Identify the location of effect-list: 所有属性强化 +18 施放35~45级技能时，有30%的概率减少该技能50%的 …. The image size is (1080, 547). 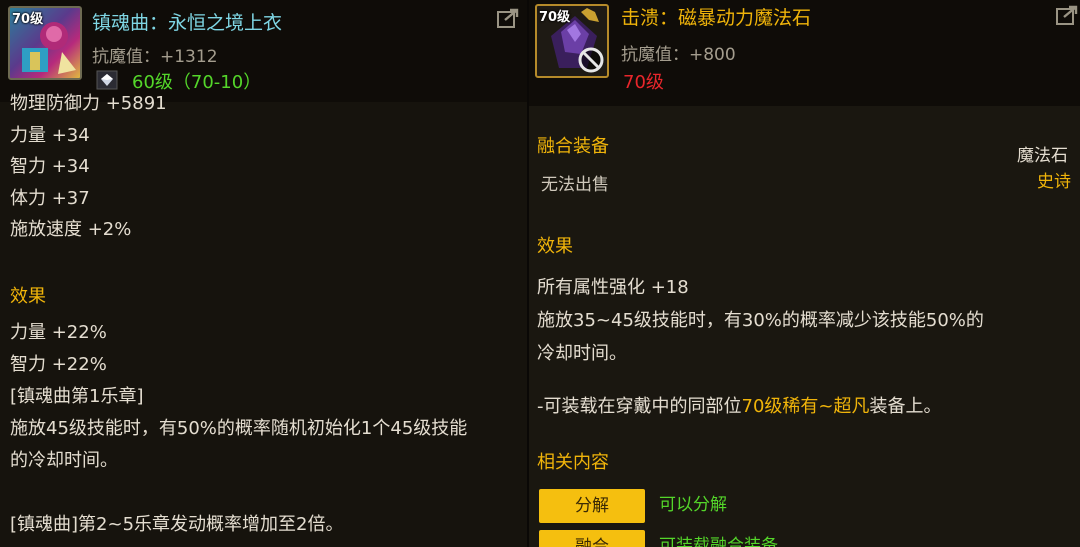
(760, 320).